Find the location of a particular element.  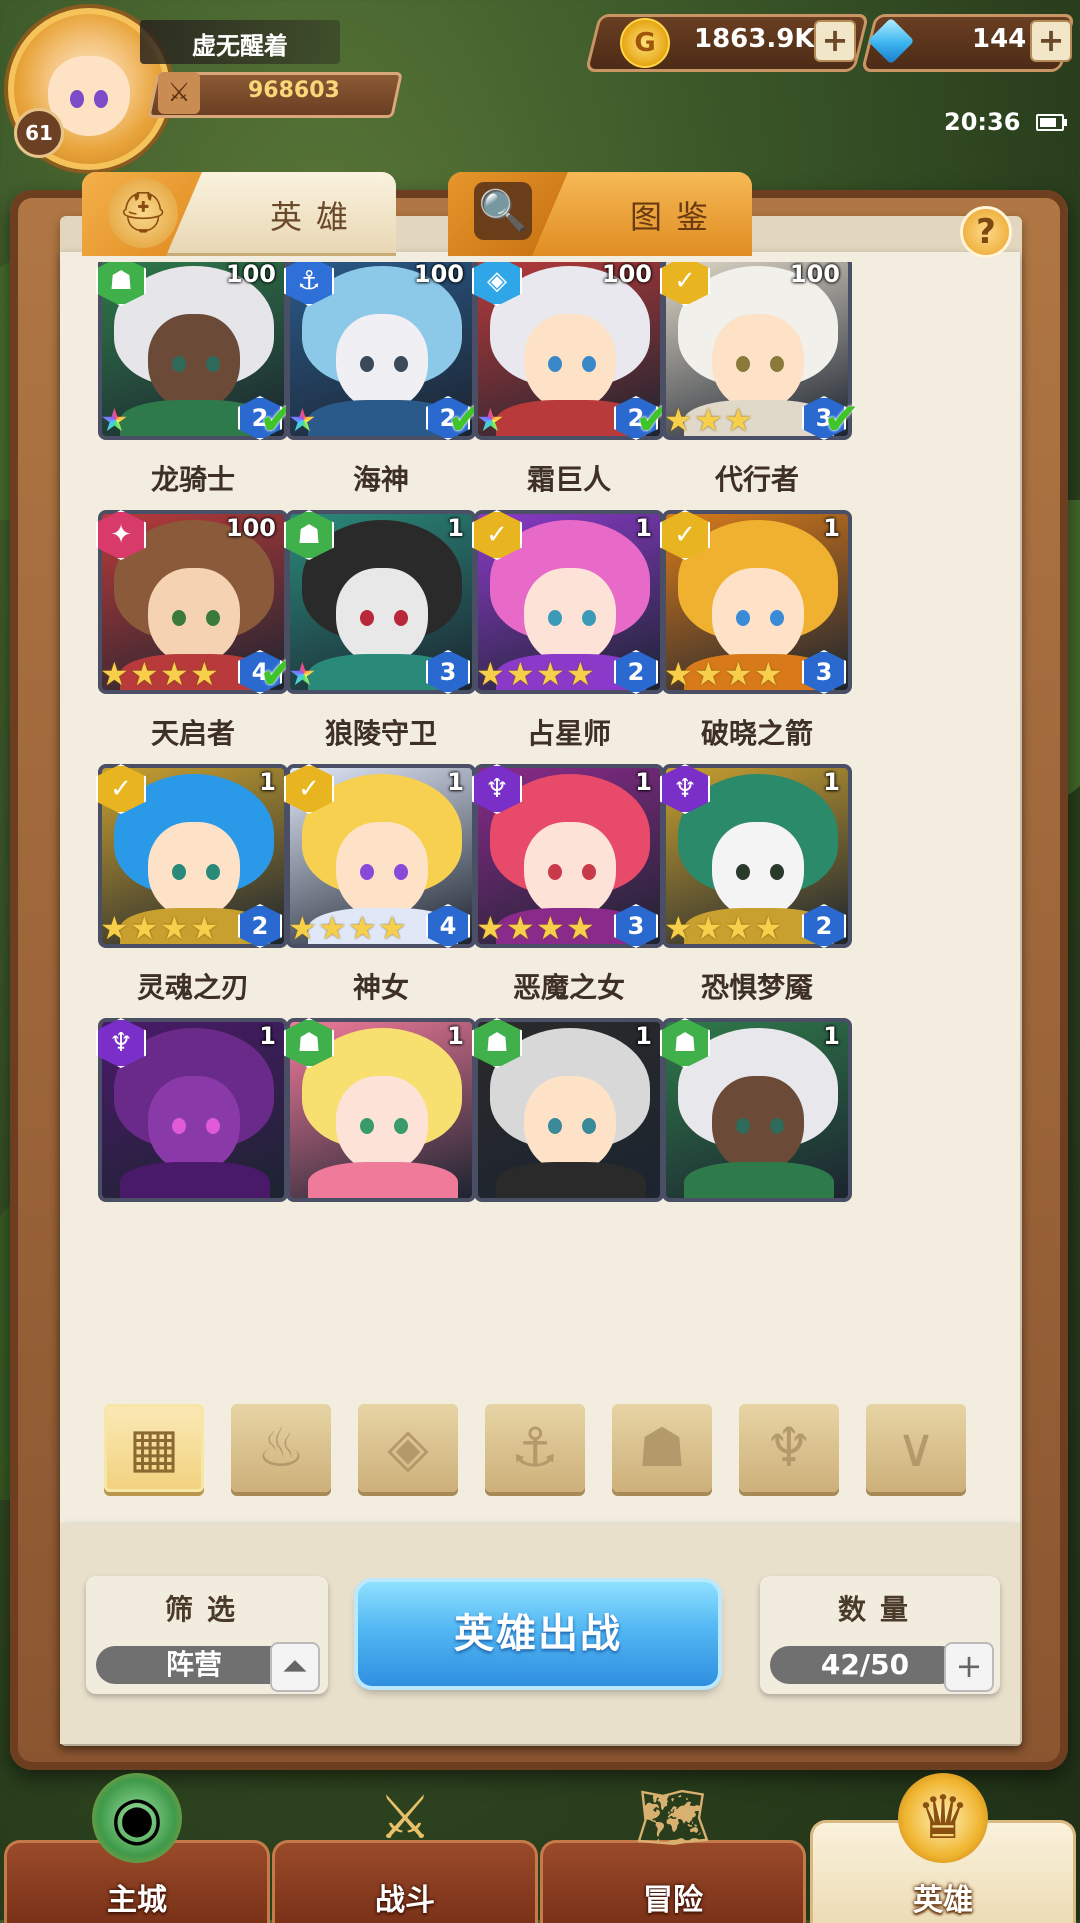

hero-card: ♆ 1 ★ ★ ★ ★ 2 恐惧梦魇 is located at coordinates (756, 879).